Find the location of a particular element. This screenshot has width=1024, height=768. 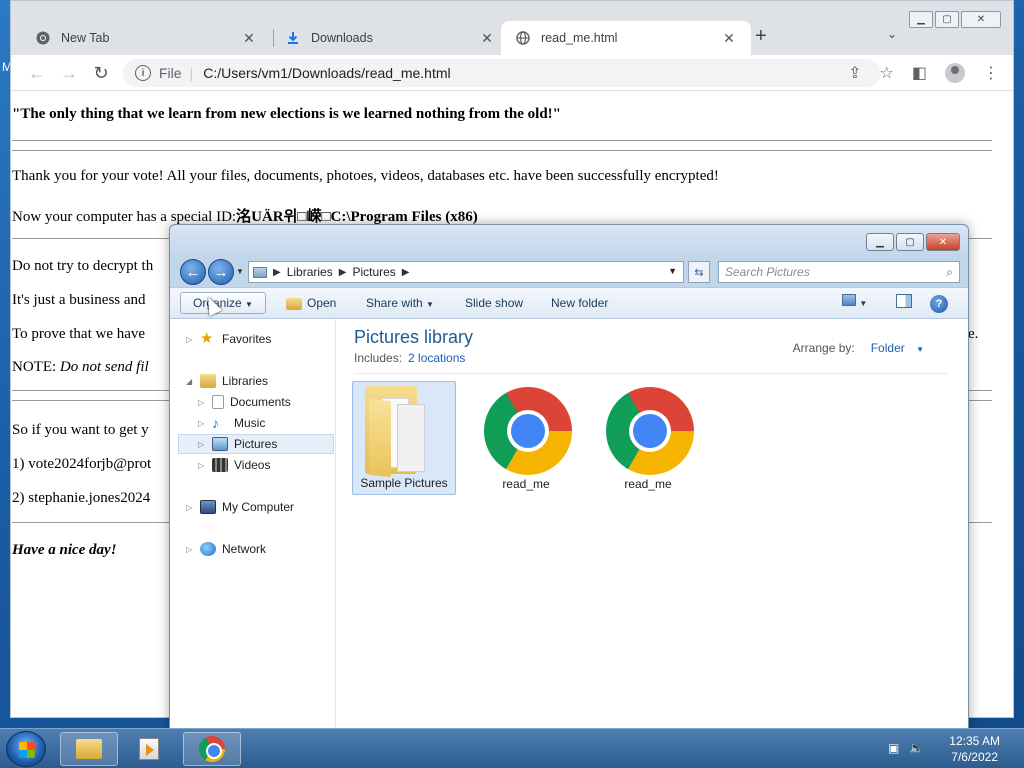

sidebar-item-videos: ▷ Videos is located at coordinates (234, 465).